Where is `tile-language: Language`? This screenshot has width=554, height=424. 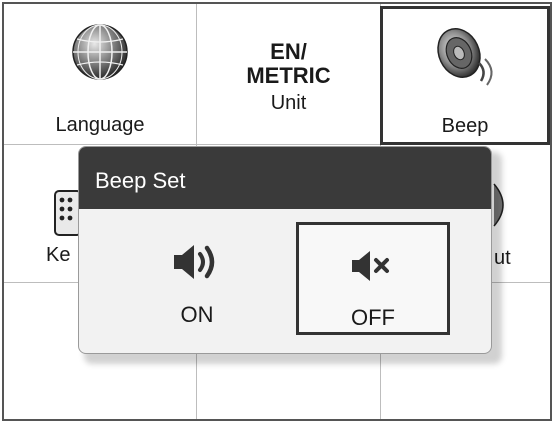
tile-language: Language is located at coordinates (100, 74).